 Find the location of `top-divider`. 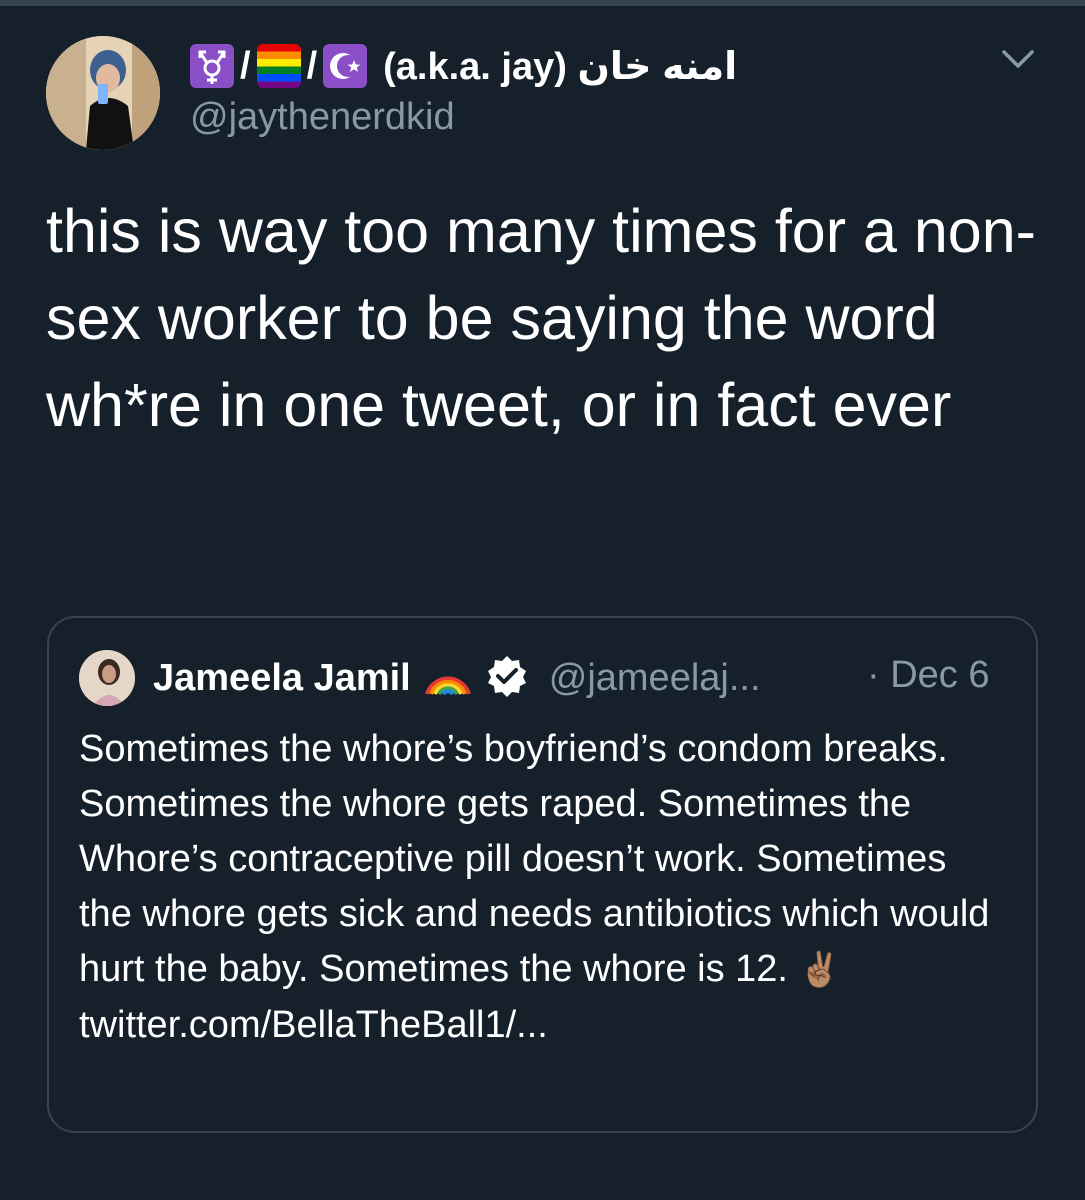

top-divider is located at coordinates (542, 3).